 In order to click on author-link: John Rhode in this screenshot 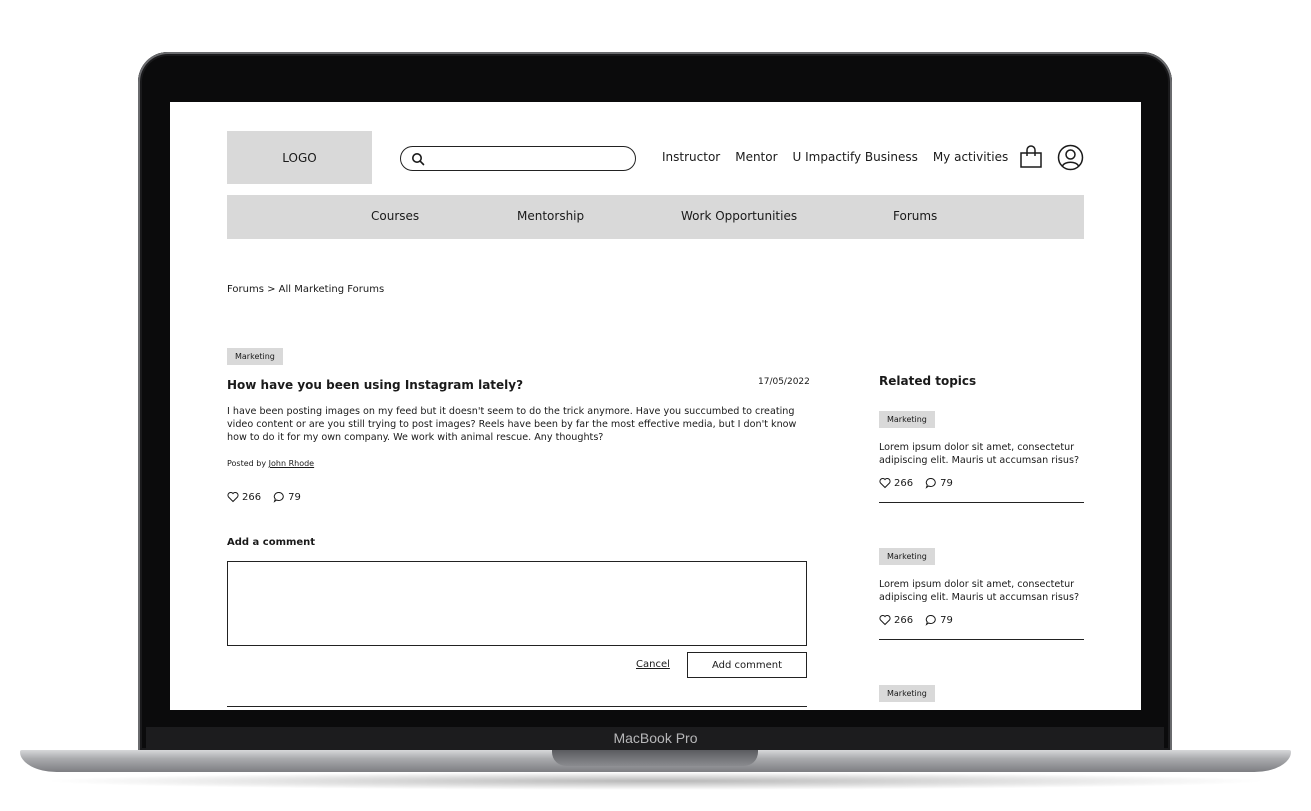, I will do `click(291, 463)`.